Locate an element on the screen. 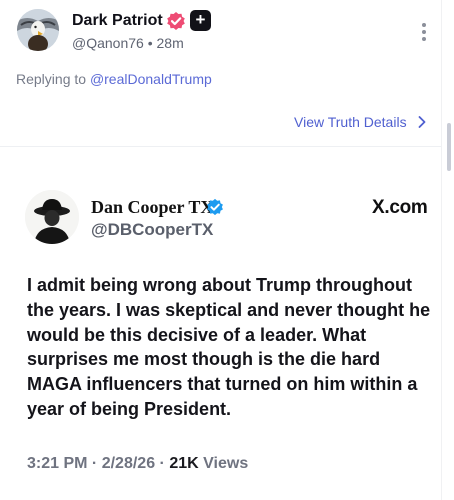  embed-author-avatar is located at coordinates (52, 217).